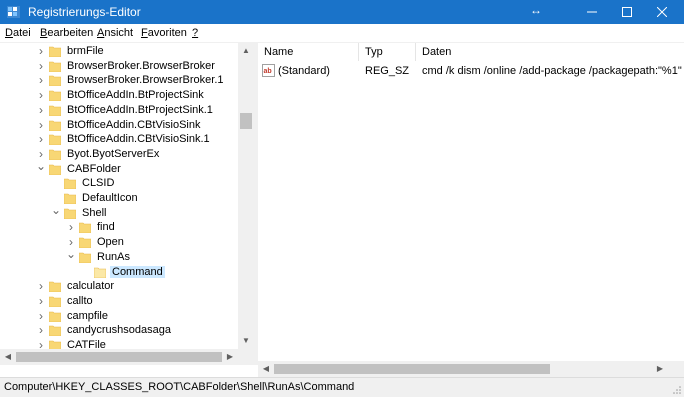  Describe the element at coordinates (91, 286) in the screenshot. I see `tree-item-label: calculator` at that location.